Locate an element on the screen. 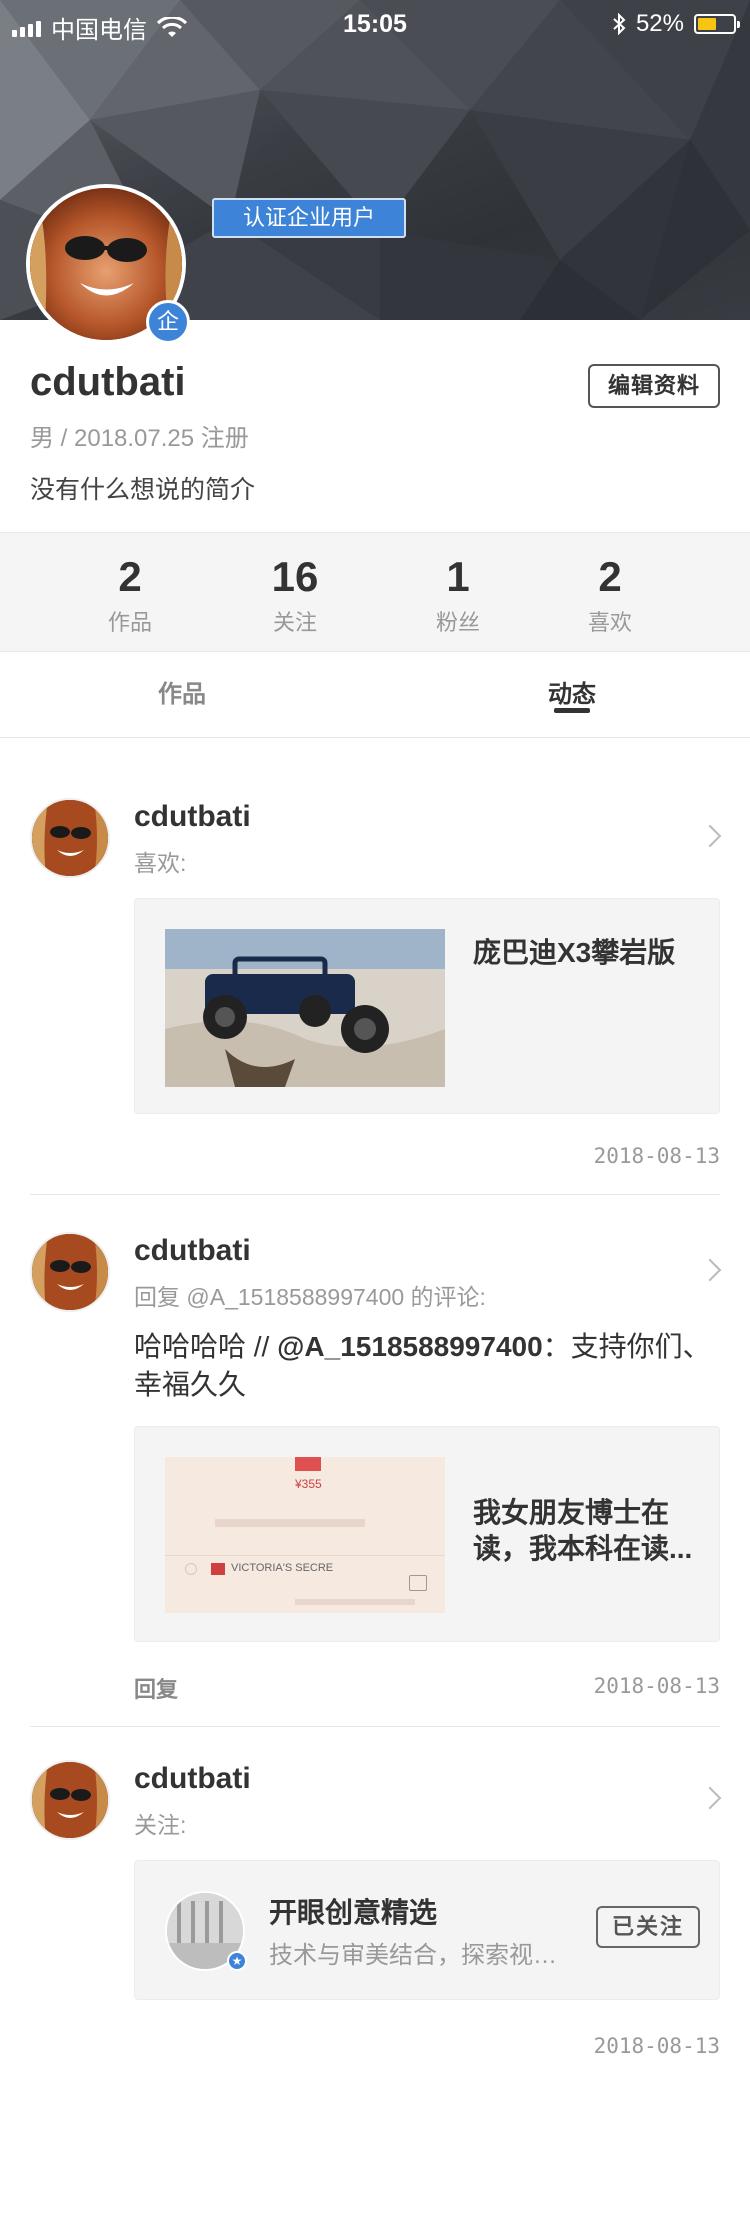  card-title: 庞巴迪X3攀岩版 is located at coordinates (574, 952).